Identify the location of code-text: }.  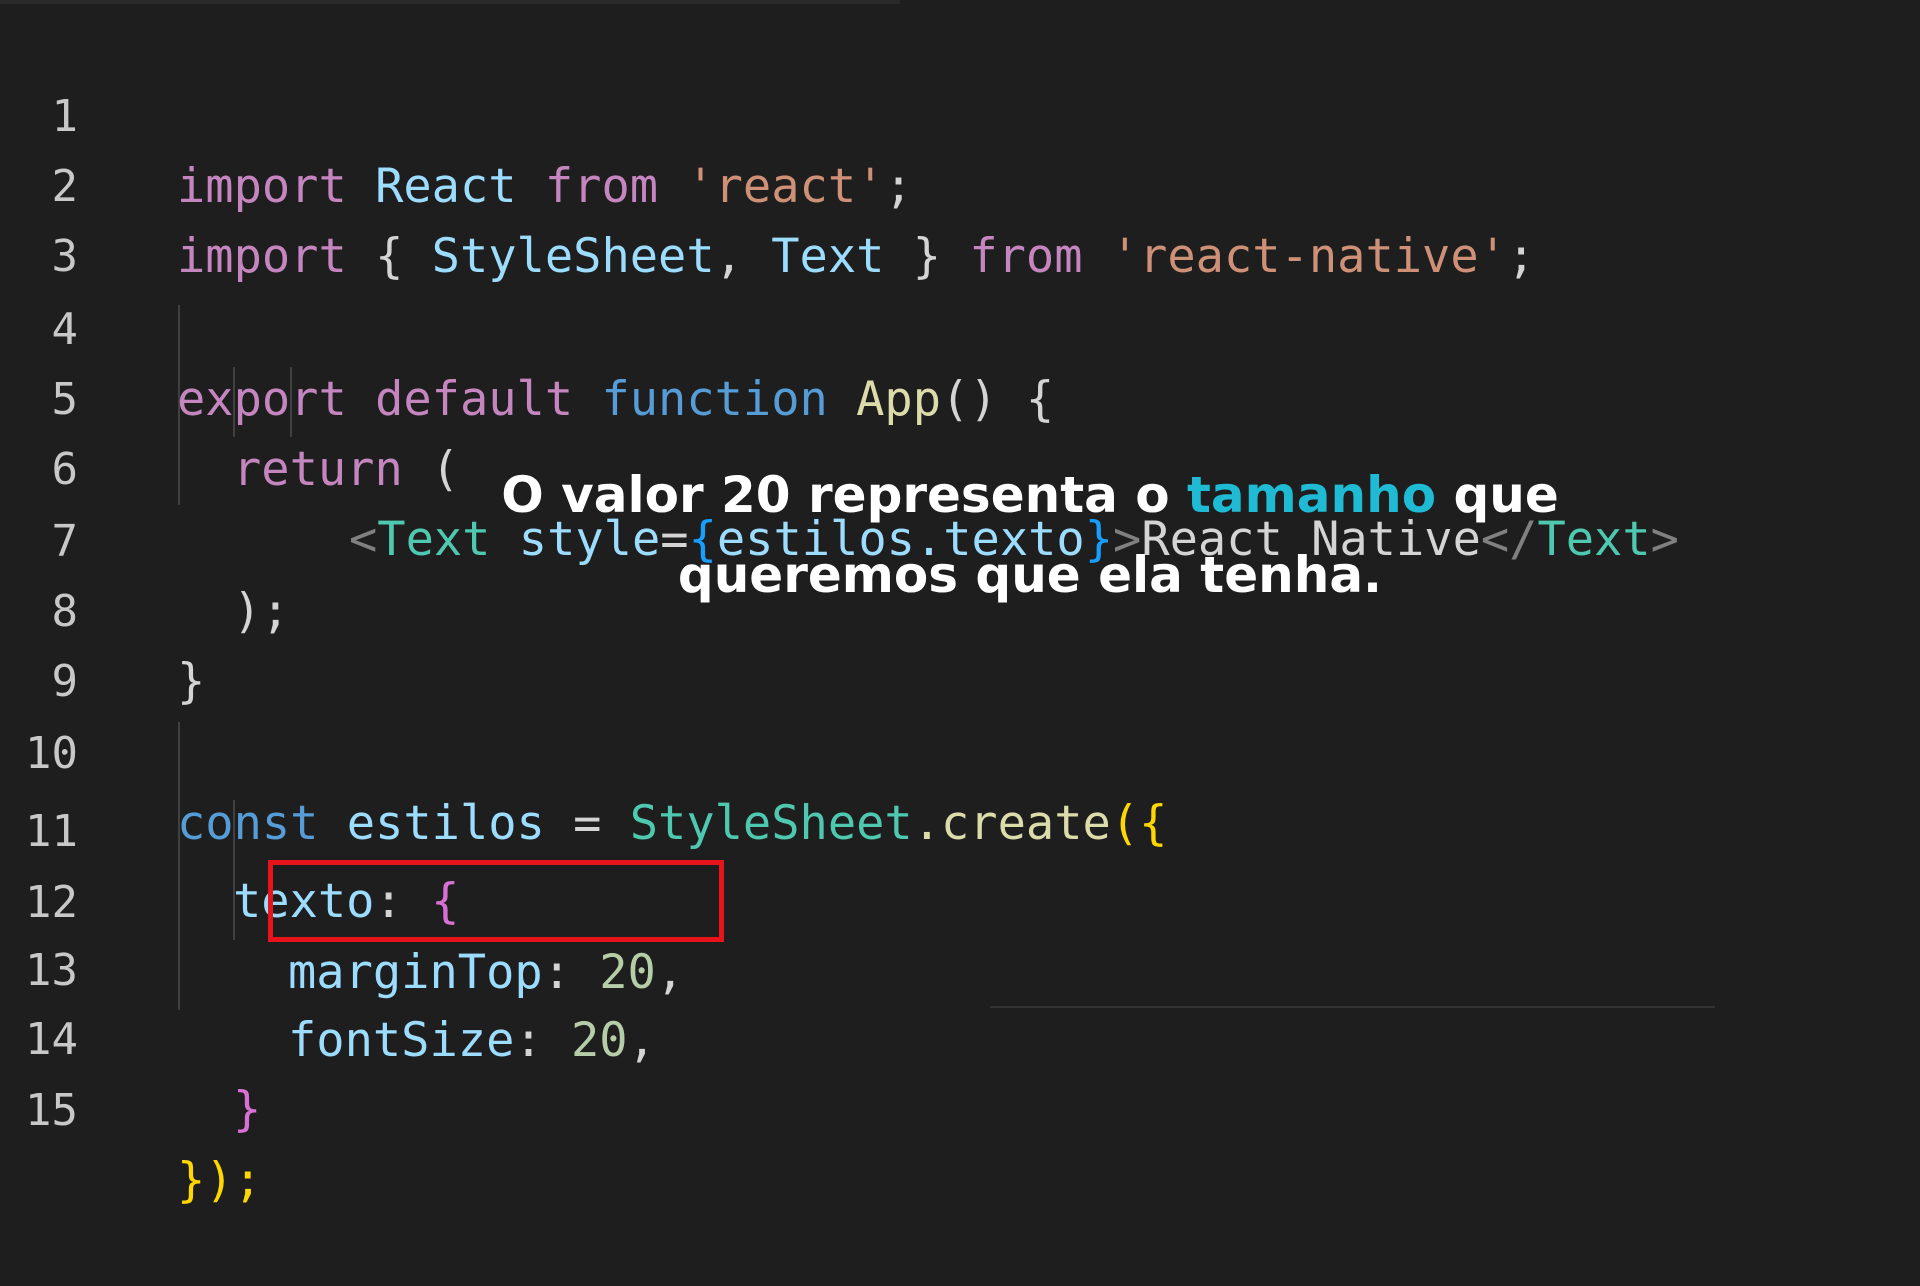
(247, 1109).